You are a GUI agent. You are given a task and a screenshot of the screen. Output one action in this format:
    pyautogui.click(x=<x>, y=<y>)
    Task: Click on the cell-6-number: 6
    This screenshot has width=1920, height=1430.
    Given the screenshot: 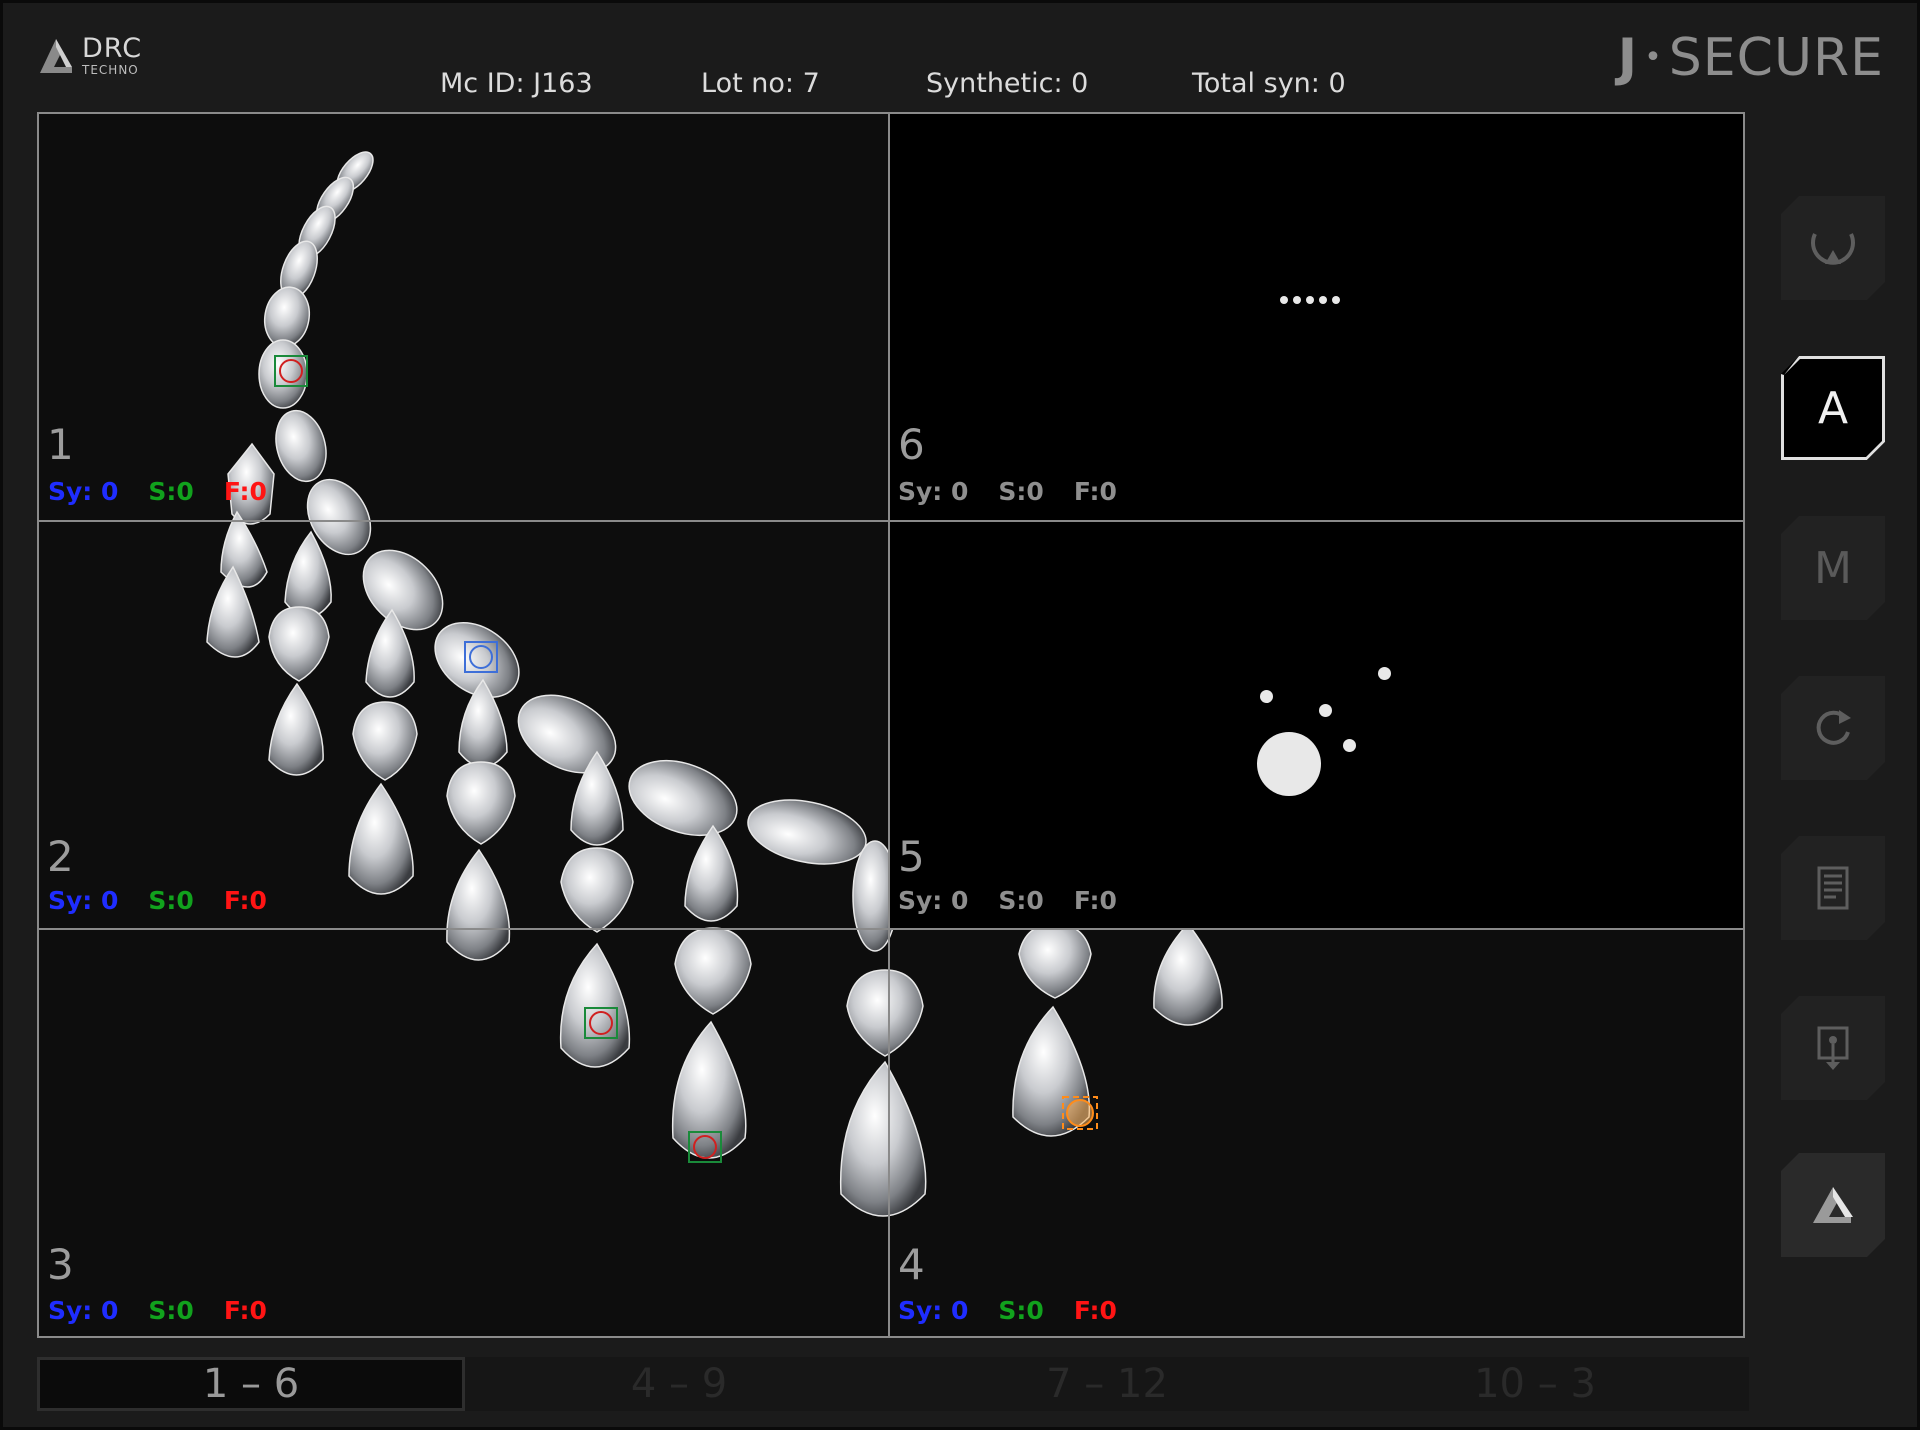 What is the action you would take?
    pyautogui.click(x=911, y=444)
    